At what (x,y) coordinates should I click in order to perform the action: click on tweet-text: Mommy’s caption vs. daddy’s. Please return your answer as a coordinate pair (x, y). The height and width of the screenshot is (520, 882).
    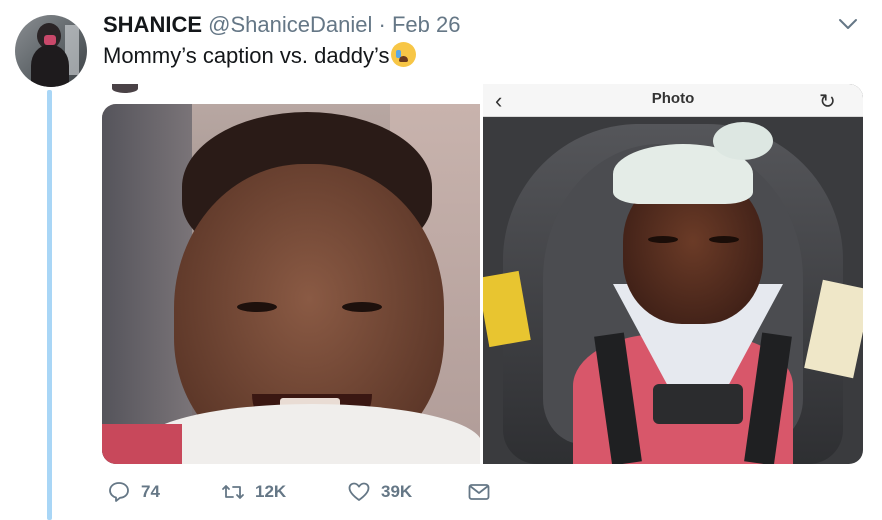
    Looking at the image, I should click on (259, 55).